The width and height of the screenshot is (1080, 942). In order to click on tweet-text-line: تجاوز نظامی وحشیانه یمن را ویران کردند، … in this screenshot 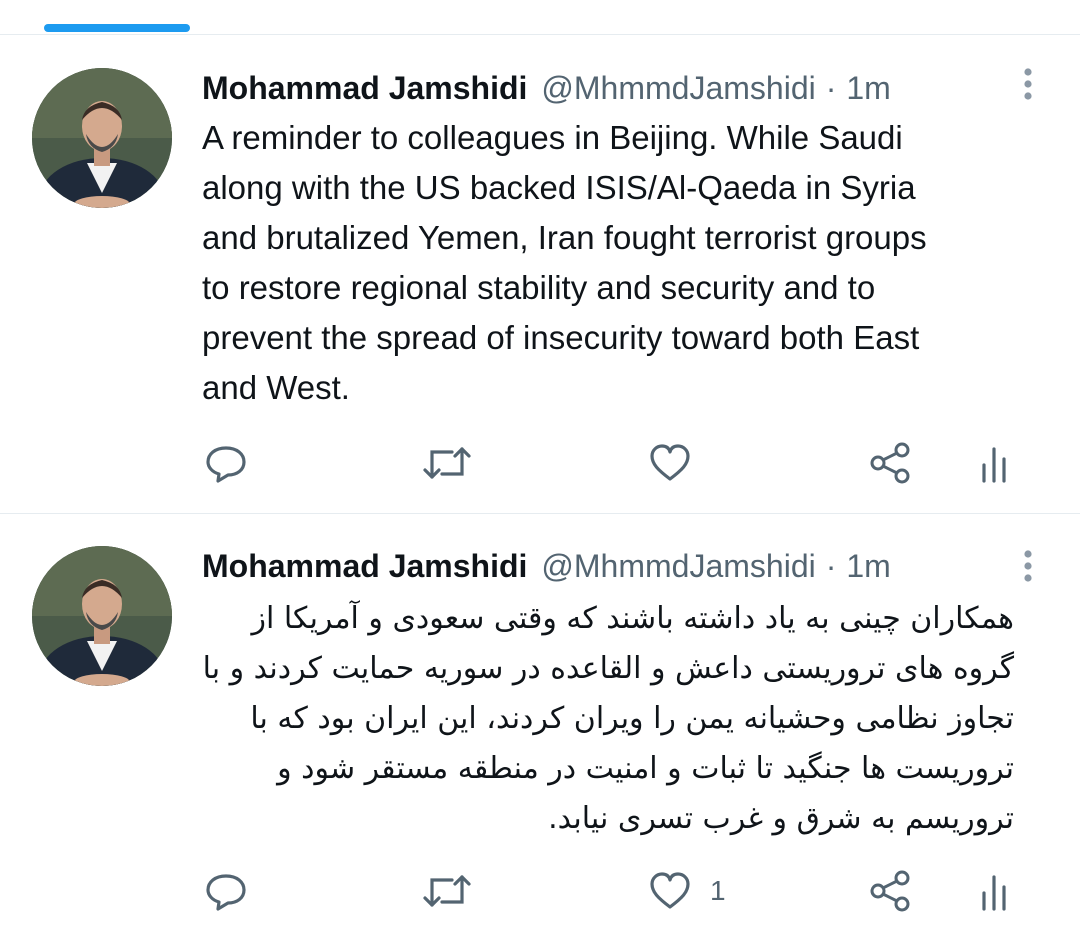, I will do `click(632, 718)`.